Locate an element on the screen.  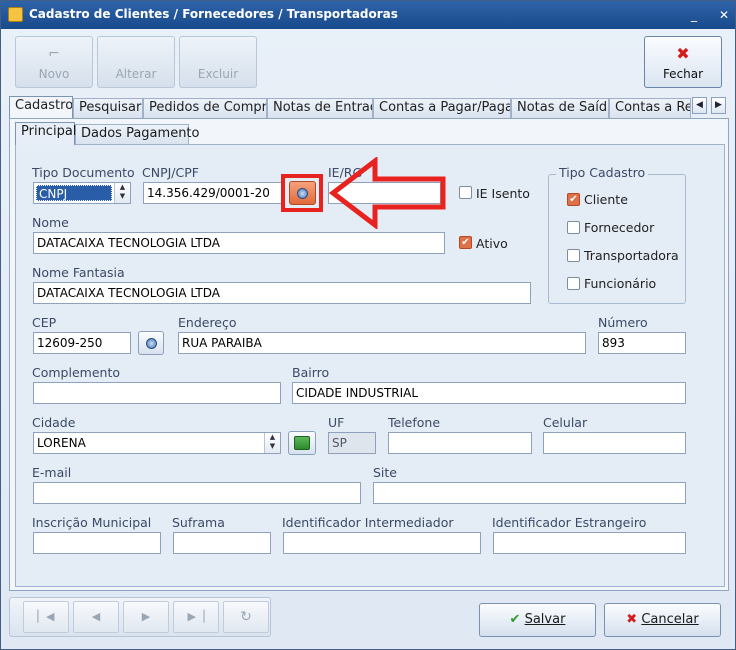
tab-cadastro: Cadastro is located at coordinates (41, 107).